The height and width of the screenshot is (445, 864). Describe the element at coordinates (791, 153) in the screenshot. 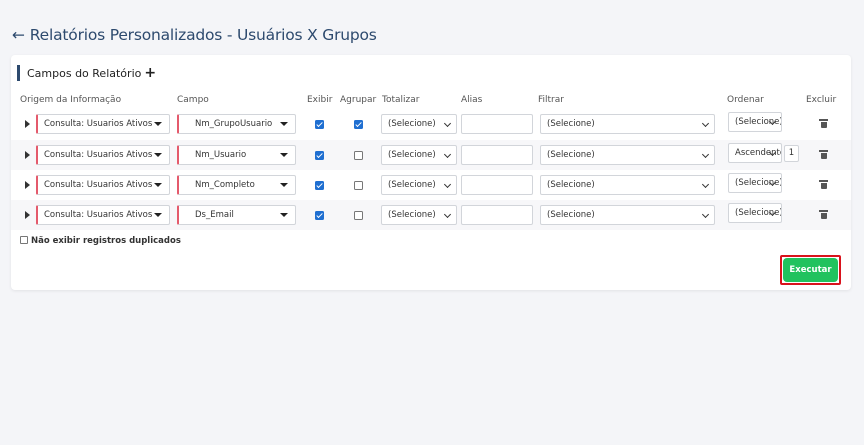

I see `order-position-input: 1` at that location.